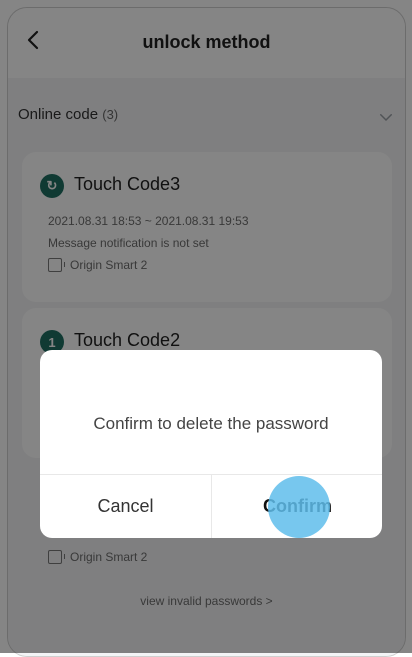  What do you see at coordinates (125, 506) in the screenshot?
I see `cancel-button: Cancel` at bounding box center [125, 506].